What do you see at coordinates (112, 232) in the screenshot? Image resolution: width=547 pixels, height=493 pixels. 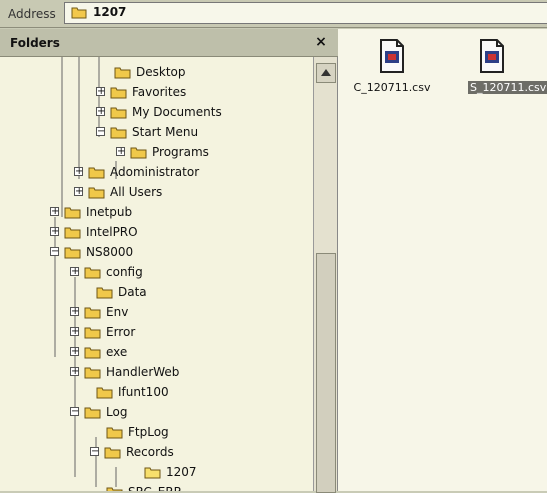 I see `tree-item-label: IntelPRO` at bounding box center [112, 232].